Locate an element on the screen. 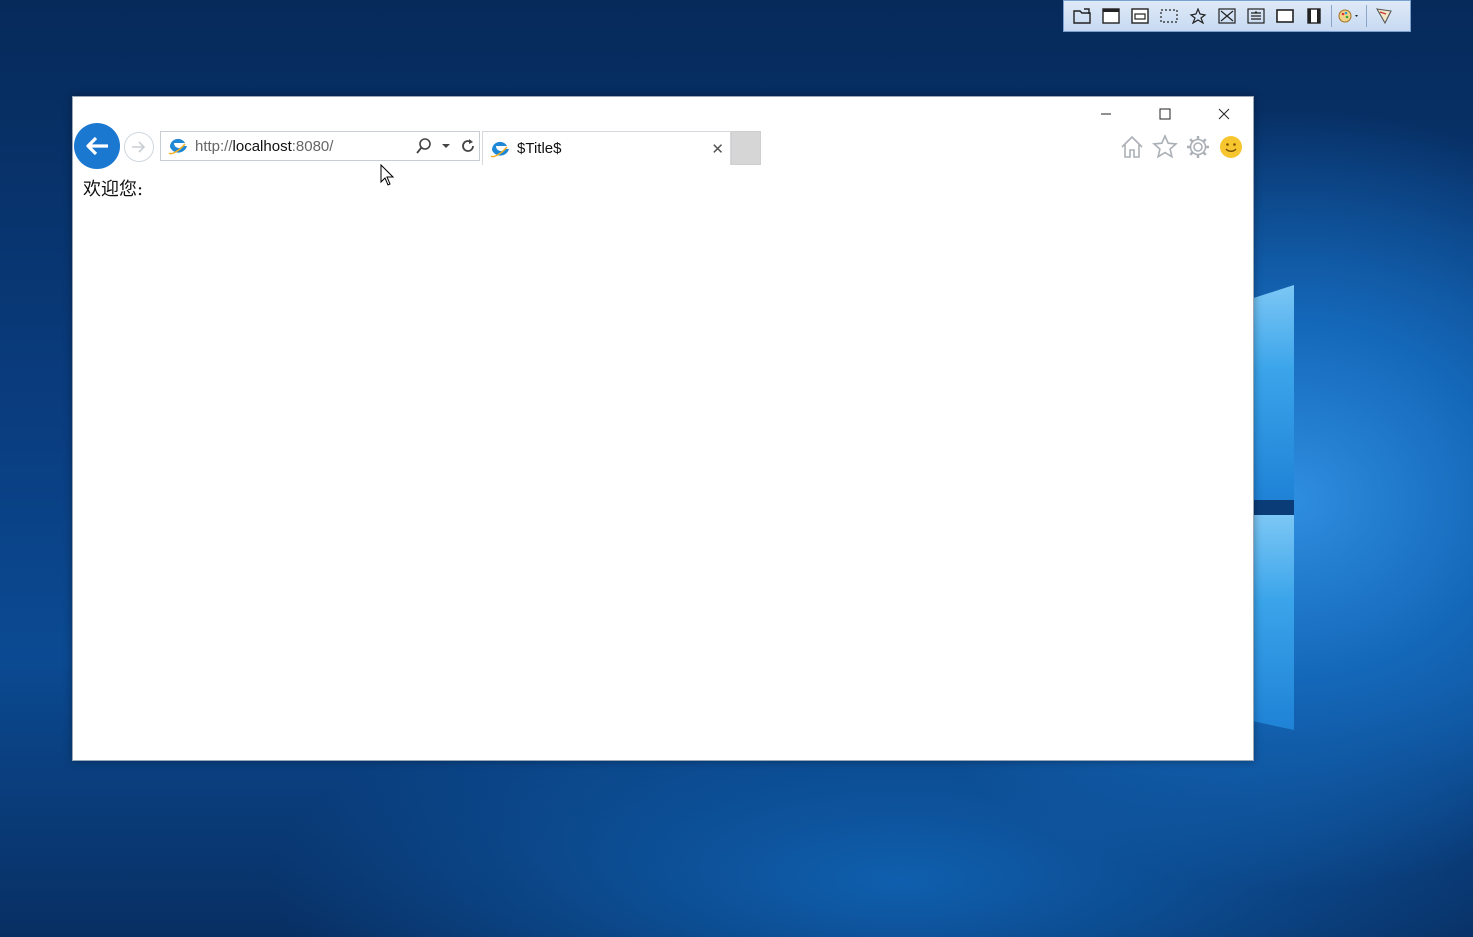 This screenshot has width=1473, height=937. favorites-star-icon is located at coordinates (1164, 147).